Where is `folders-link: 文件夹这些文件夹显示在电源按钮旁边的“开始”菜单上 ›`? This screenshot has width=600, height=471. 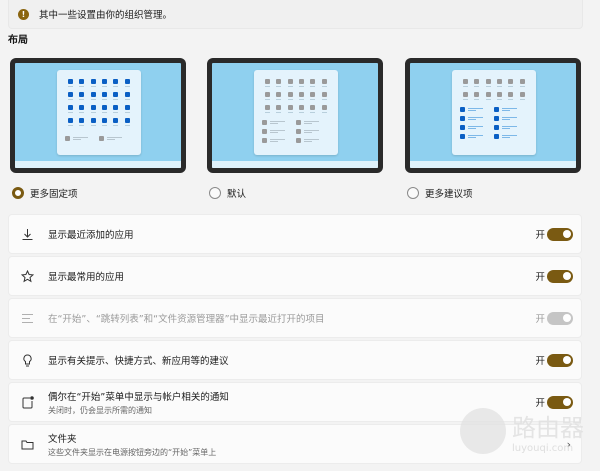 folders-link: 文件夹这些文件夹显示在电源按钮旁边的“开始”菜单上 › is located at coordinates (295, 444).